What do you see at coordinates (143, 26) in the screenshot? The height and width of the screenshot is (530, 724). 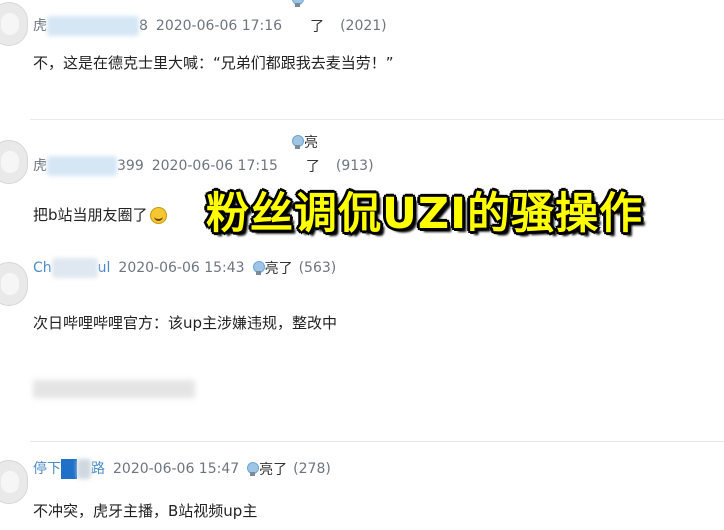 I see `username-suffix: 8` at bounding box center [143, 26].